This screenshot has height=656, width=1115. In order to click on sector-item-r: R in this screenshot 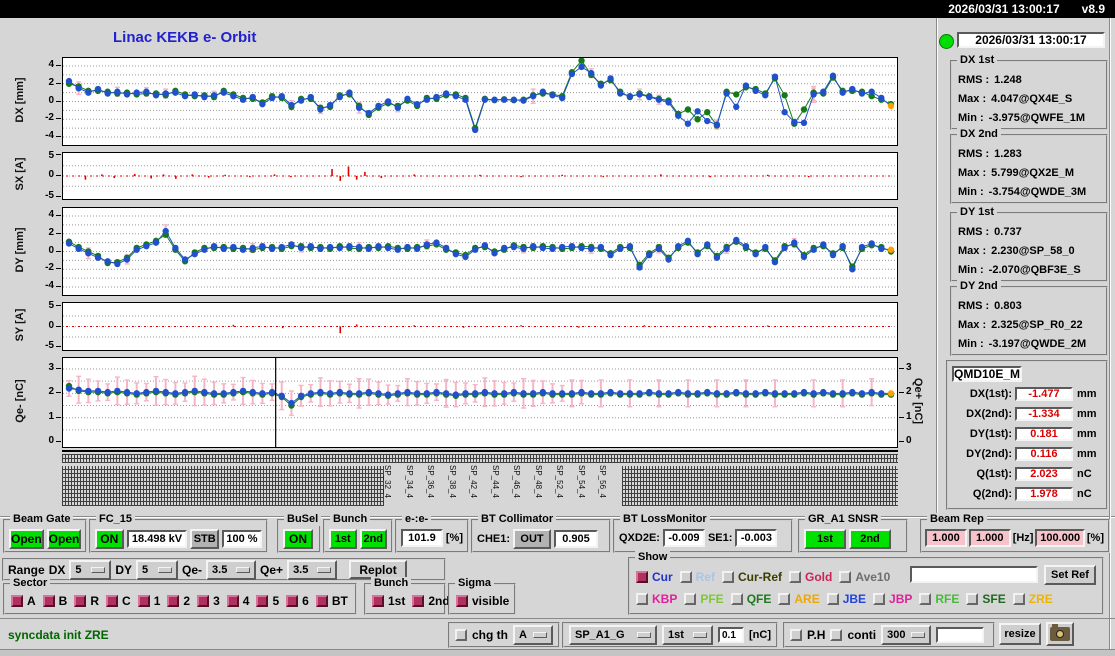, I will do `click(86, 601)`.